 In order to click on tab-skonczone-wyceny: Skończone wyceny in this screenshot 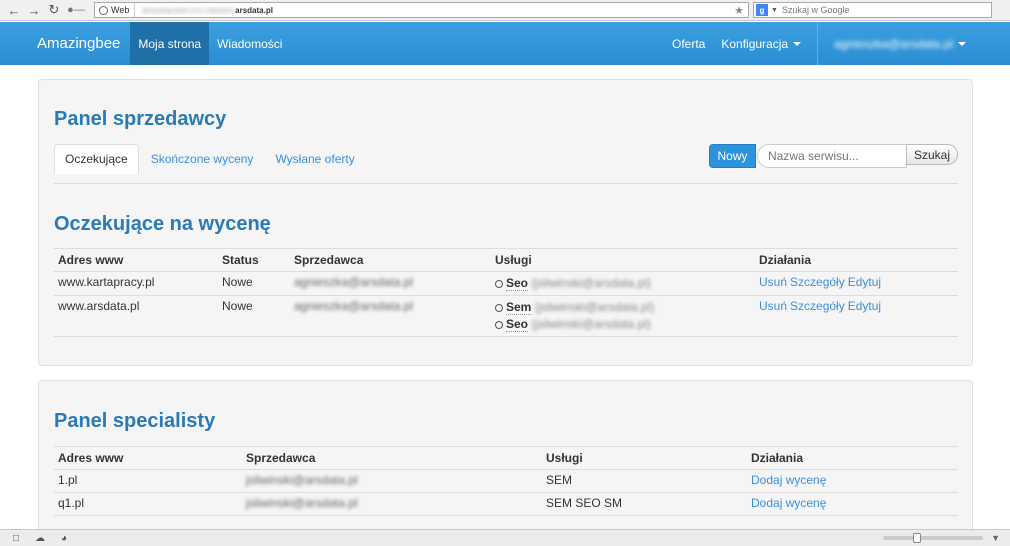, I will do `click(202, 159)`.